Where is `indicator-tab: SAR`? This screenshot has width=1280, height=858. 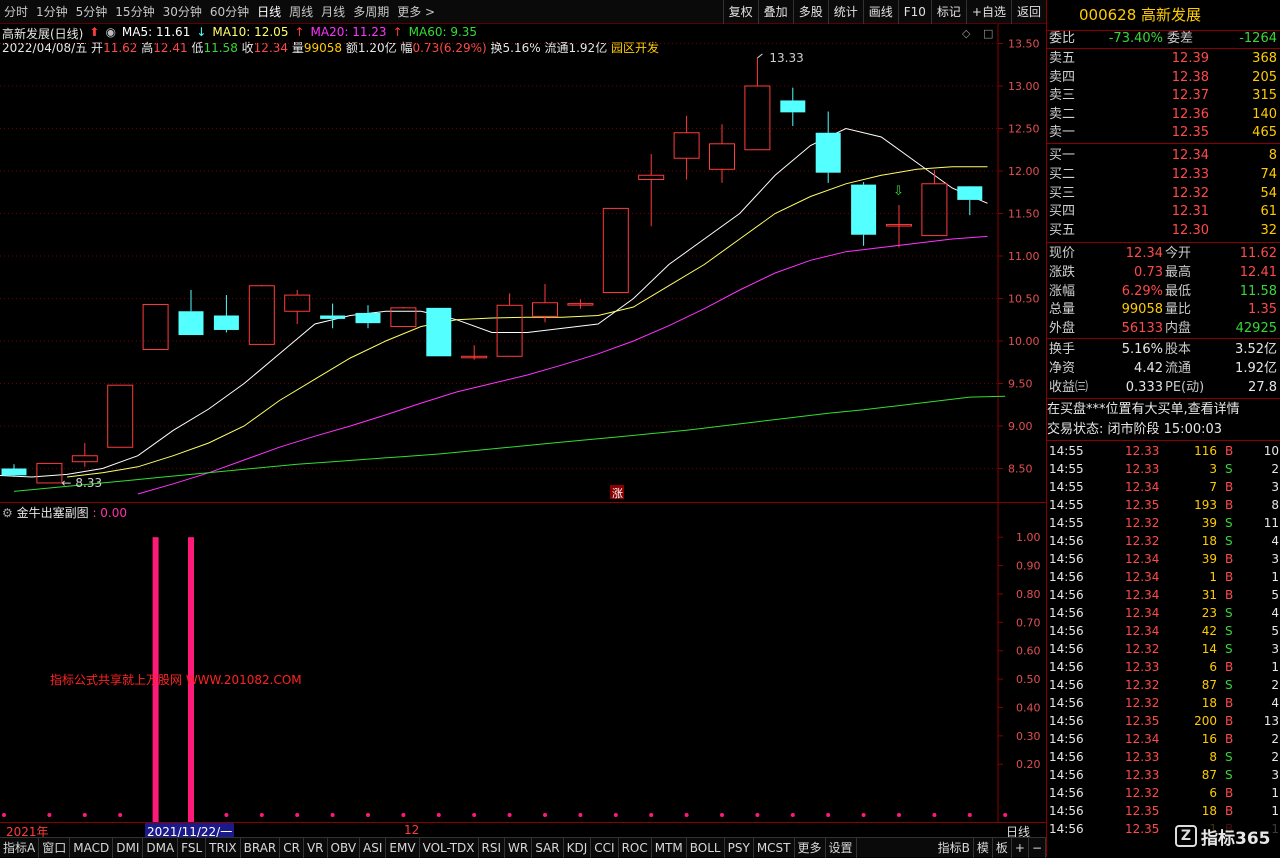
indicator-tab: SAR is located at coordinates (548, 847).